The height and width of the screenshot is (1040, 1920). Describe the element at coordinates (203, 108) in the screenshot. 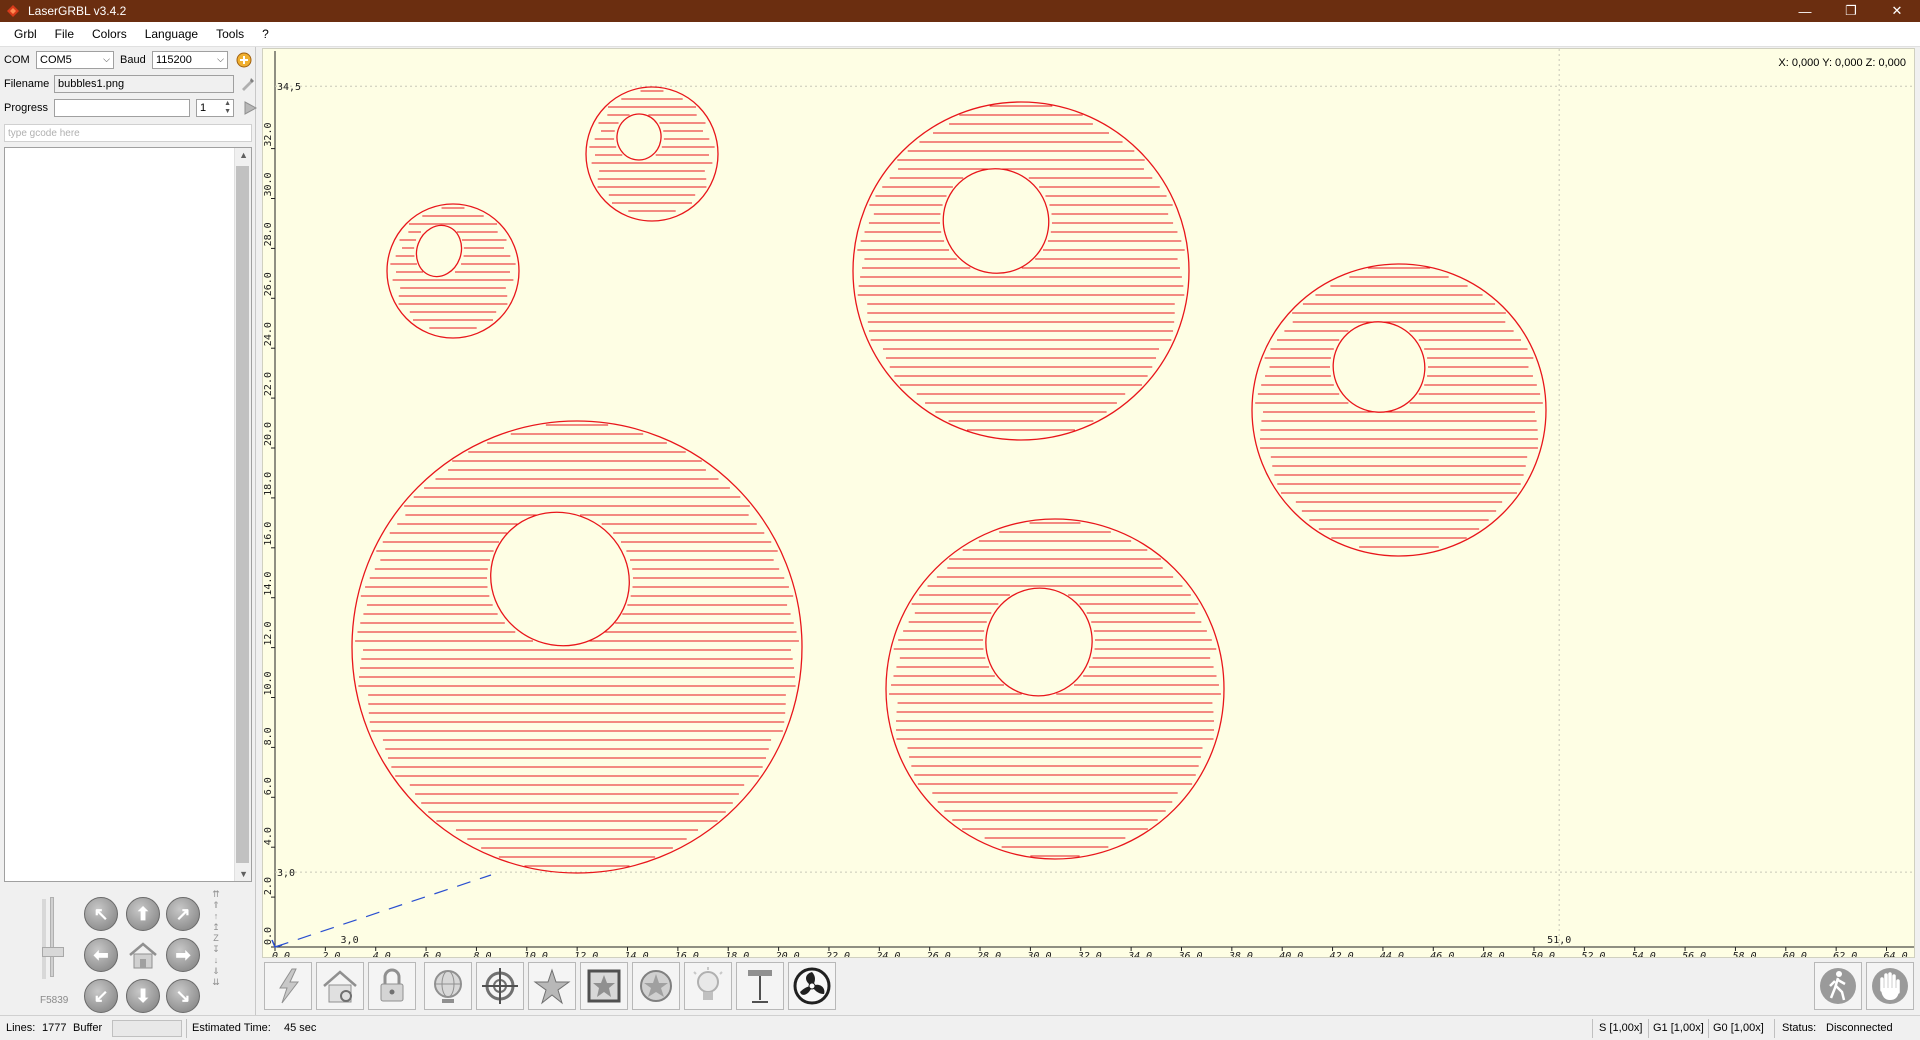

I see `passes-value: 1` at that location.